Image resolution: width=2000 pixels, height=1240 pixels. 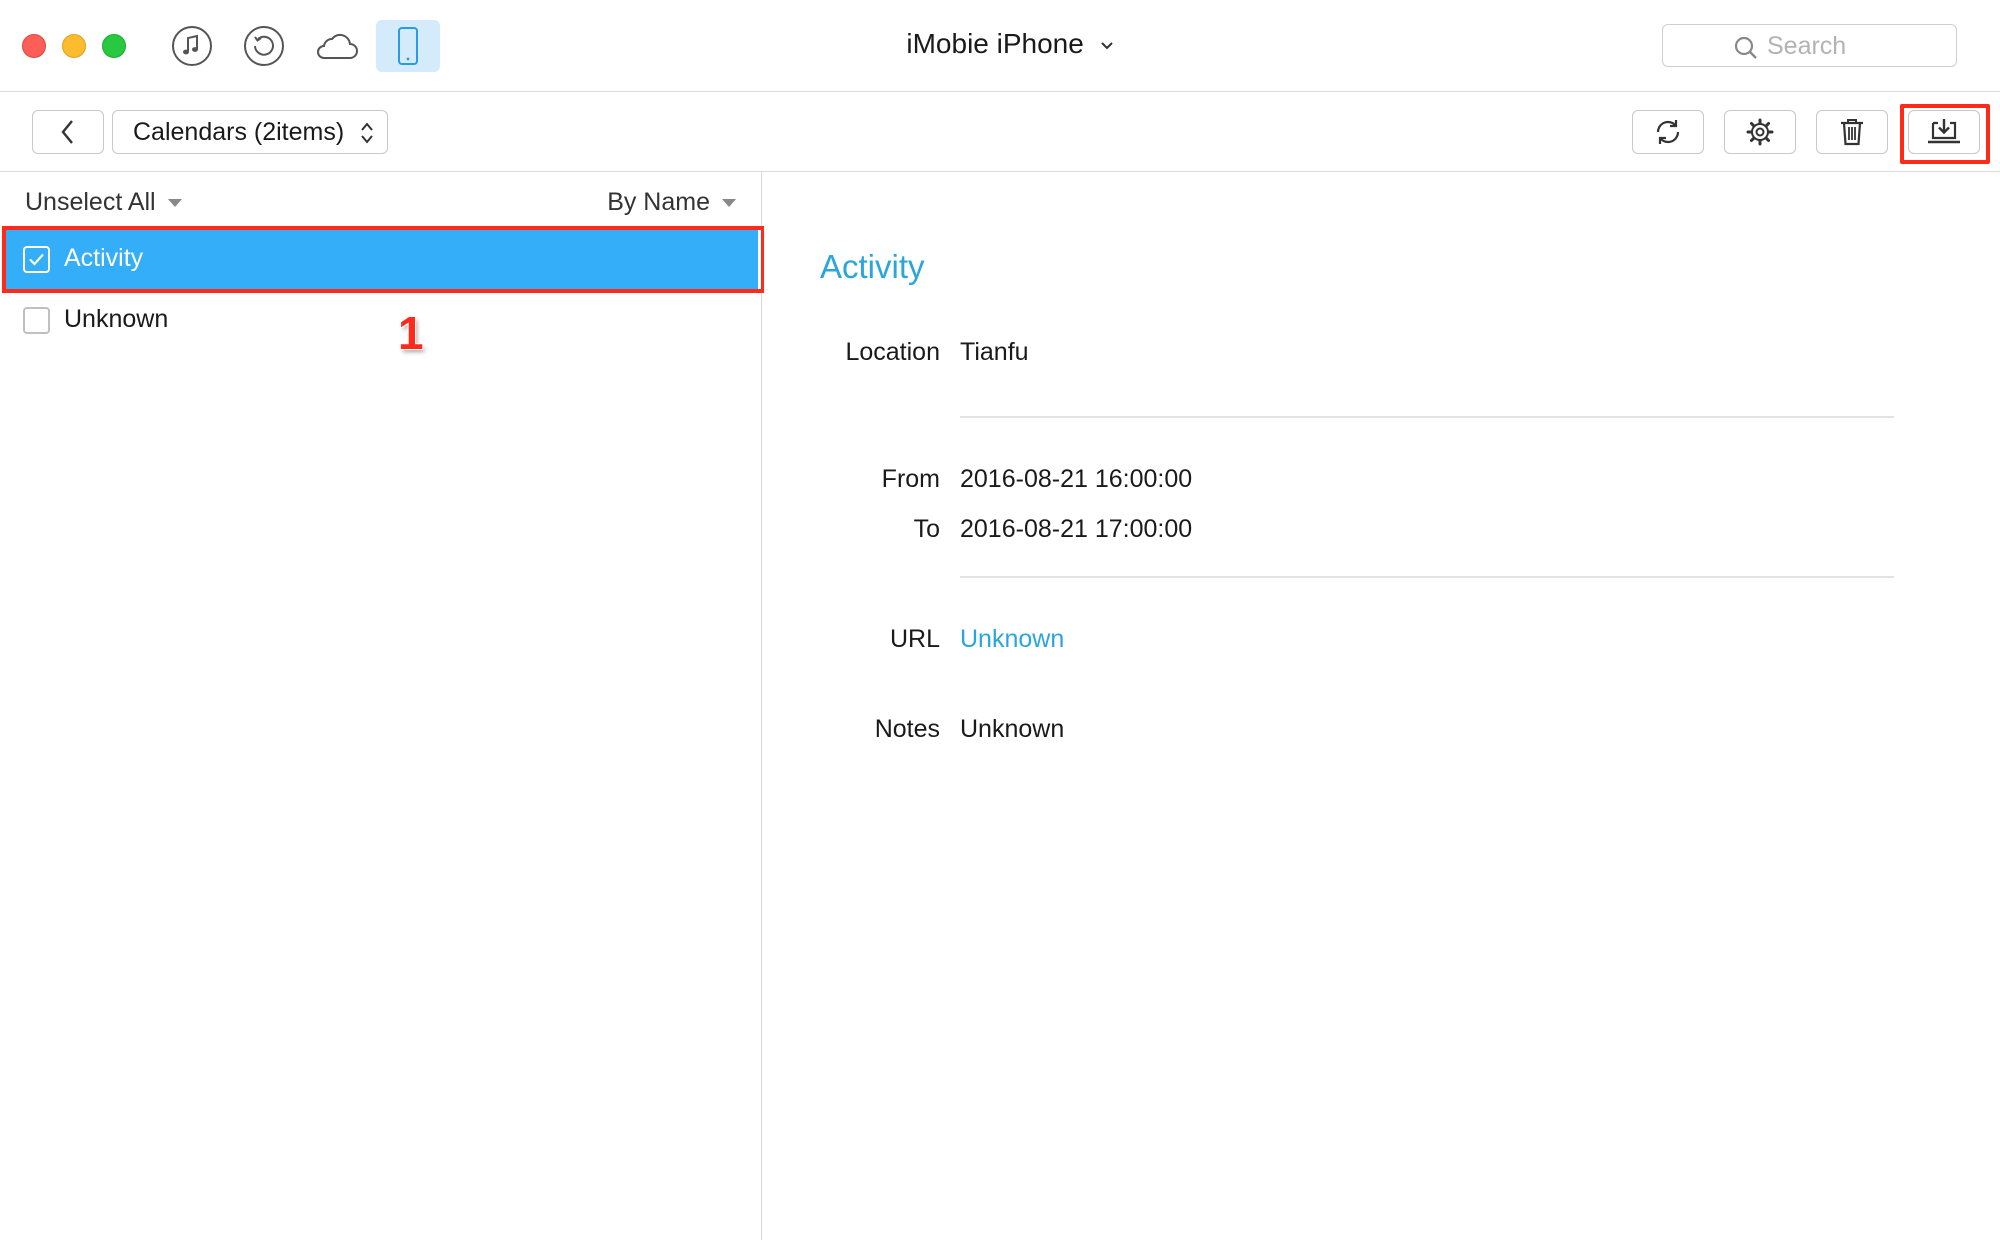 What do you see at coordinates (411, 333) in the screenshot?
I see `step-1-marker: 1` at bounding box center [411, 333].